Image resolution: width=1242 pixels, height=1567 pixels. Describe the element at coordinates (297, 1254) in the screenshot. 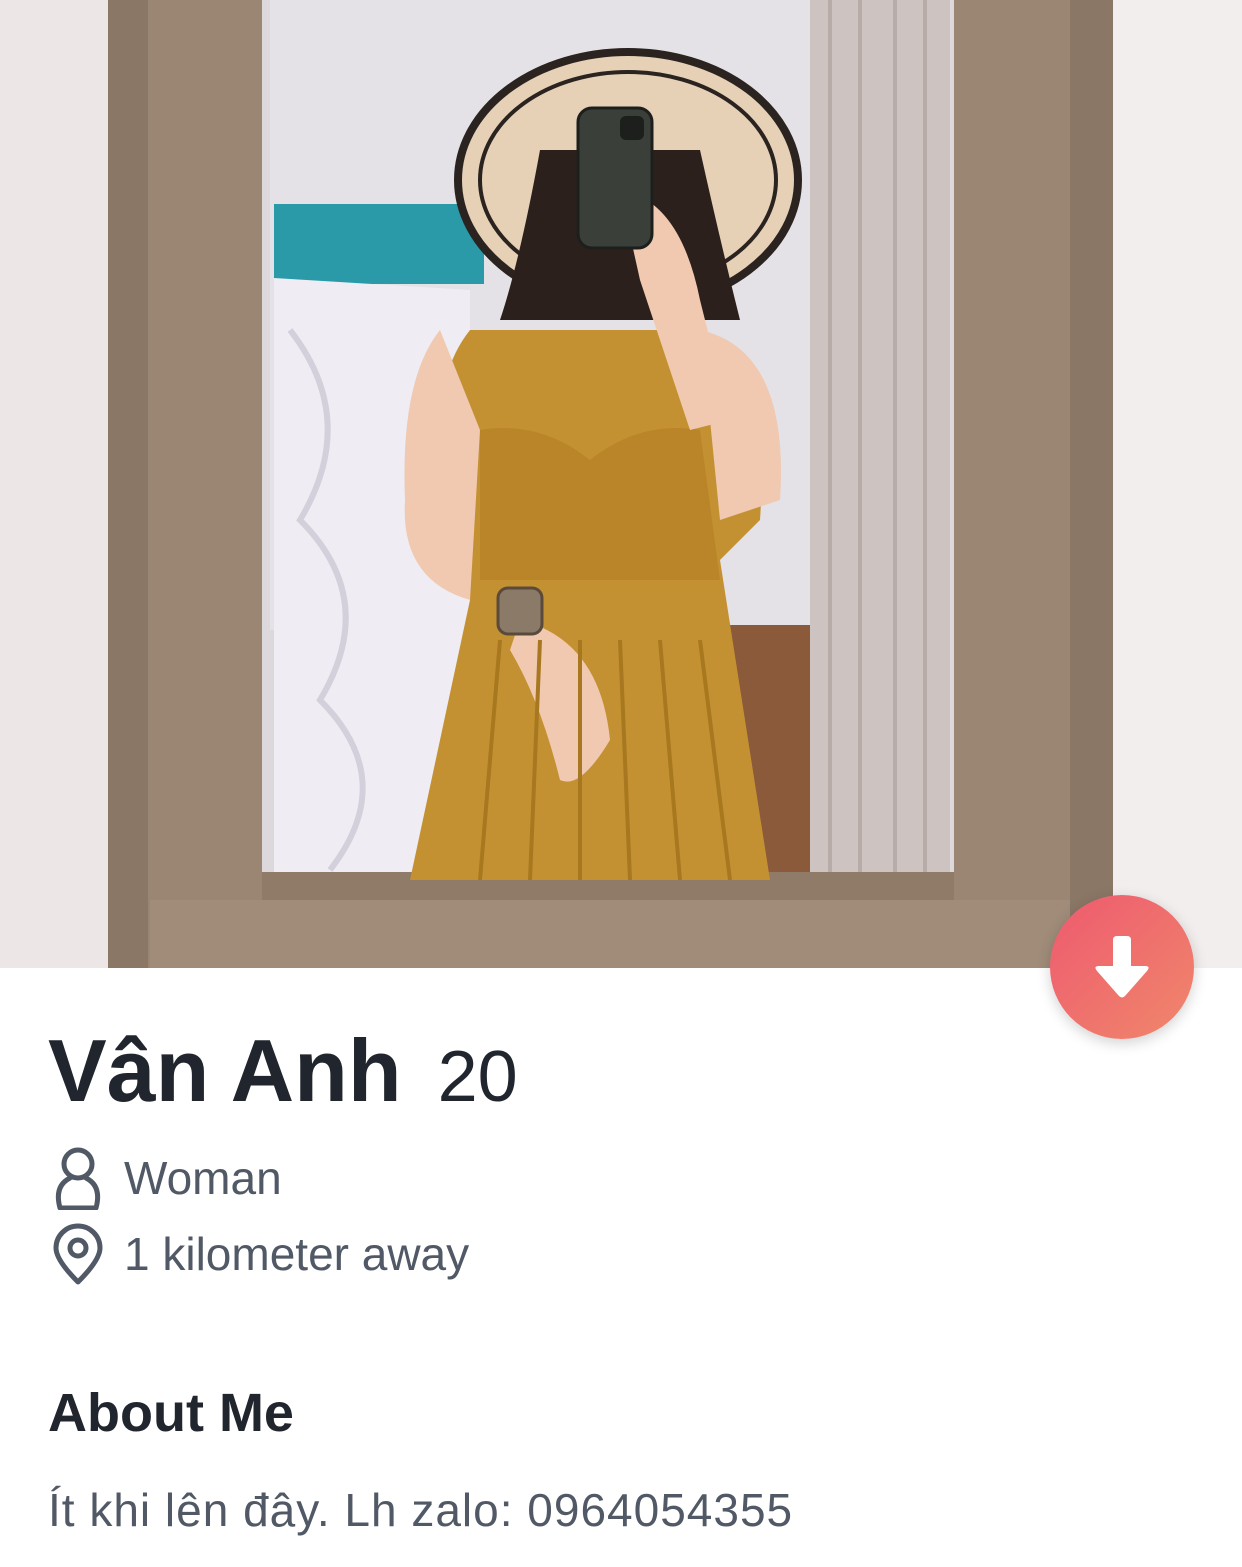

I see `distance-label: 1 kilometer away` at that location.